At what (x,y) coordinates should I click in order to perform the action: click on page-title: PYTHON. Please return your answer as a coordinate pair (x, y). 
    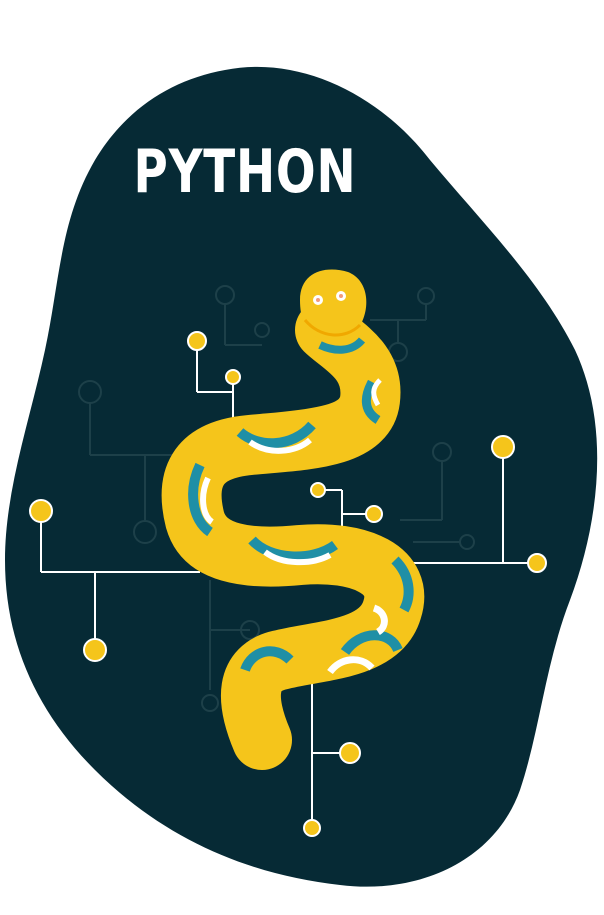
    Looking at the image, I should click on (245, 172).